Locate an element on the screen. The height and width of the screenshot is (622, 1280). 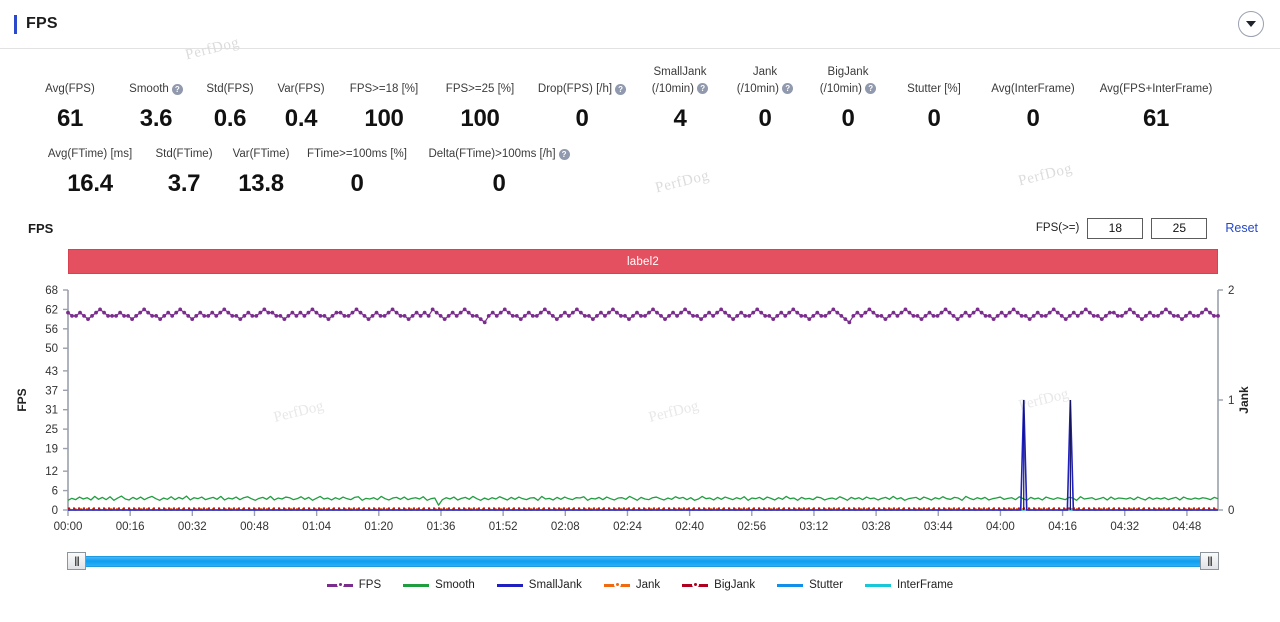
panel-header: FPS is located at coordinates (640, 24).